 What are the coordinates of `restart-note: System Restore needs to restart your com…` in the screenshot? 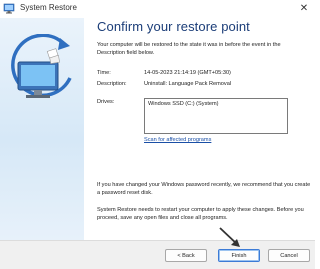 It's located at (200, 214).